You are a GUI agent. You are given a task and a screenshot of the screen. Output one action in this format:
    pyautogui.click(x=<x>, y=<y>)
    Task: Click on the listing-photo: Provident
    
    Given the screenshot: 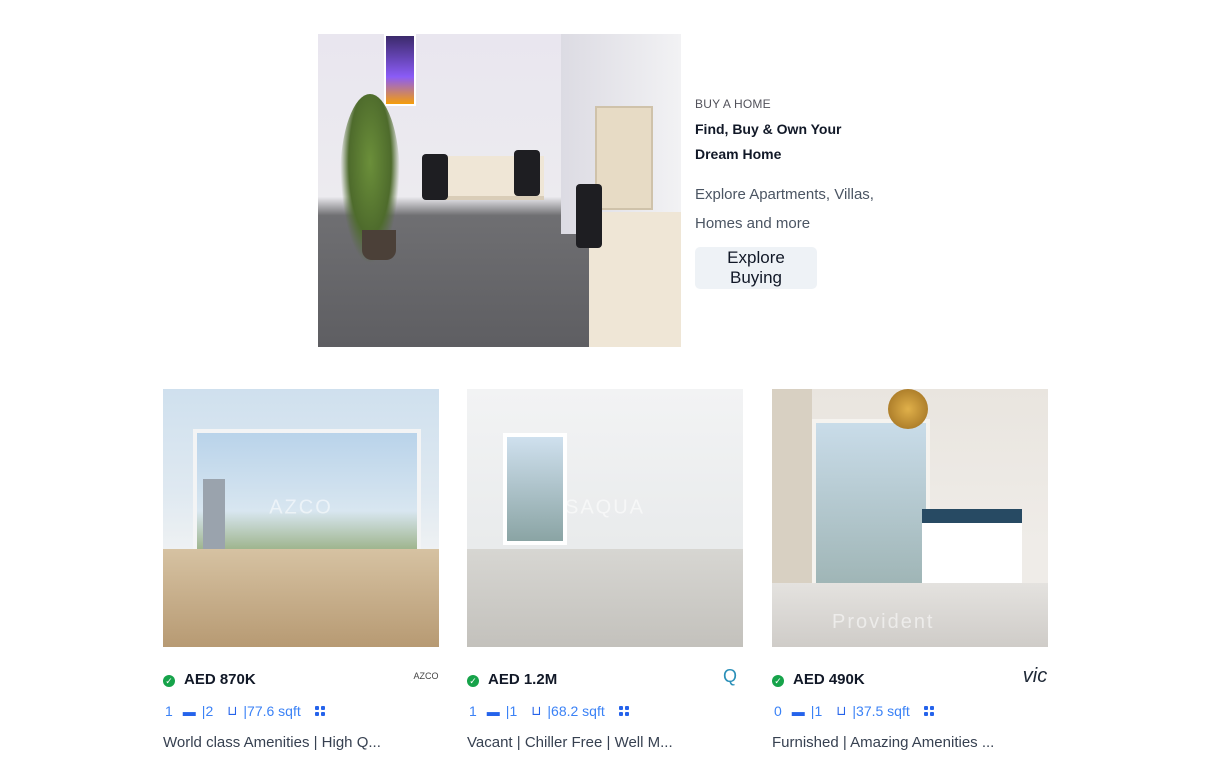 What is the action you would take?
    pyautogui.click(x=910, y=518)
    